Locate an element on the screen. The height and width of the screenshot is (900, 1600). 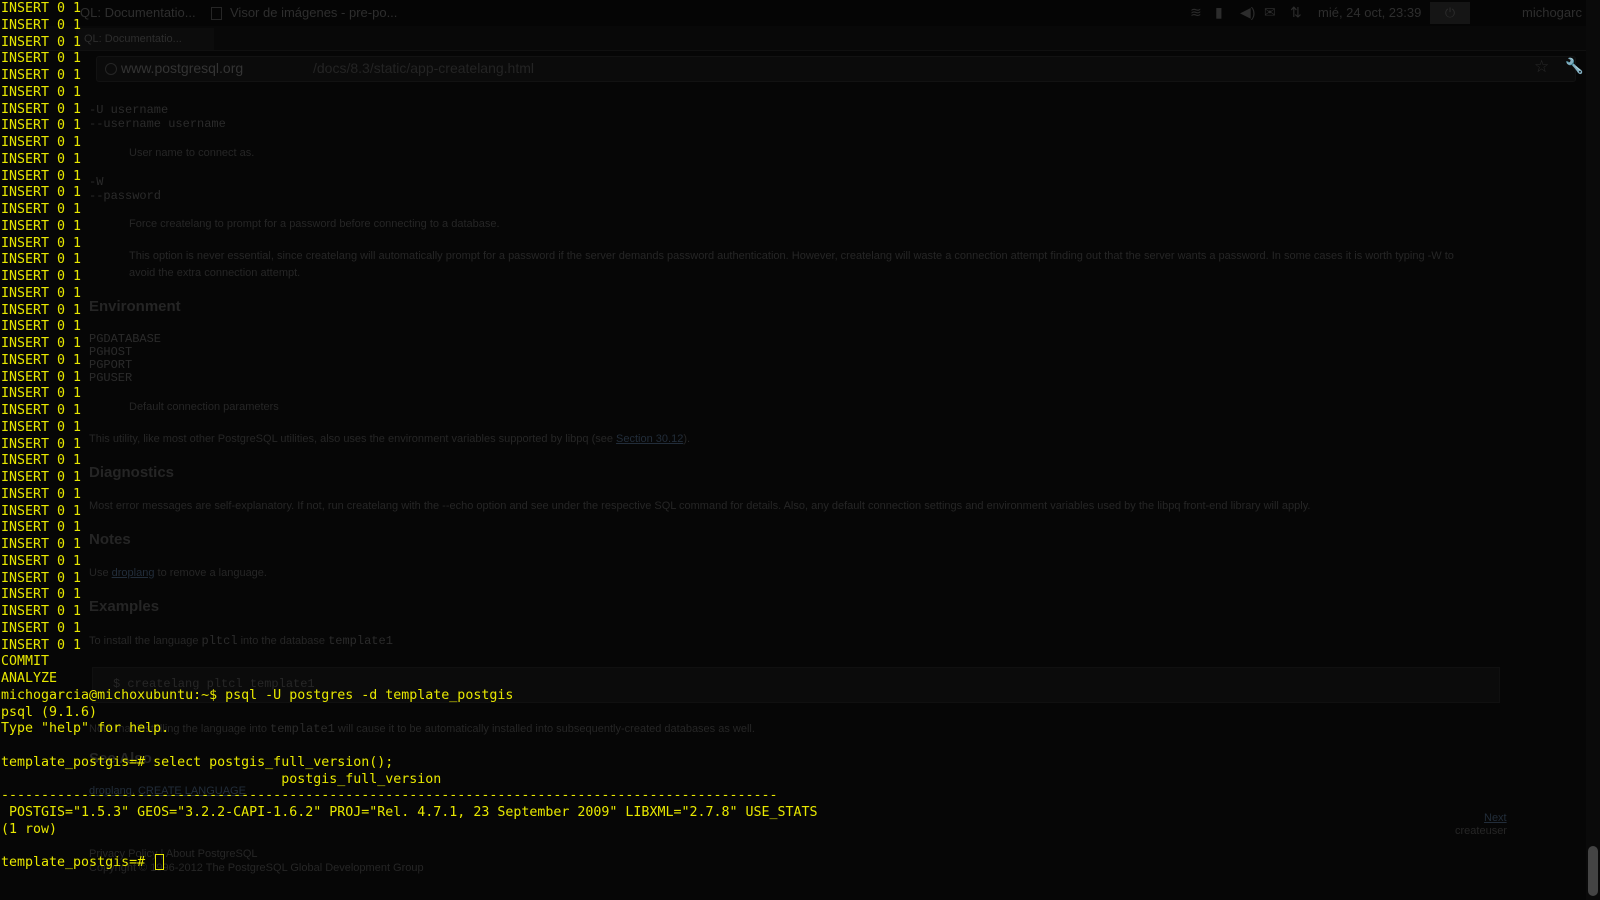
terminal-line: psql (9.1.6) is located at coordinates (49, 712).